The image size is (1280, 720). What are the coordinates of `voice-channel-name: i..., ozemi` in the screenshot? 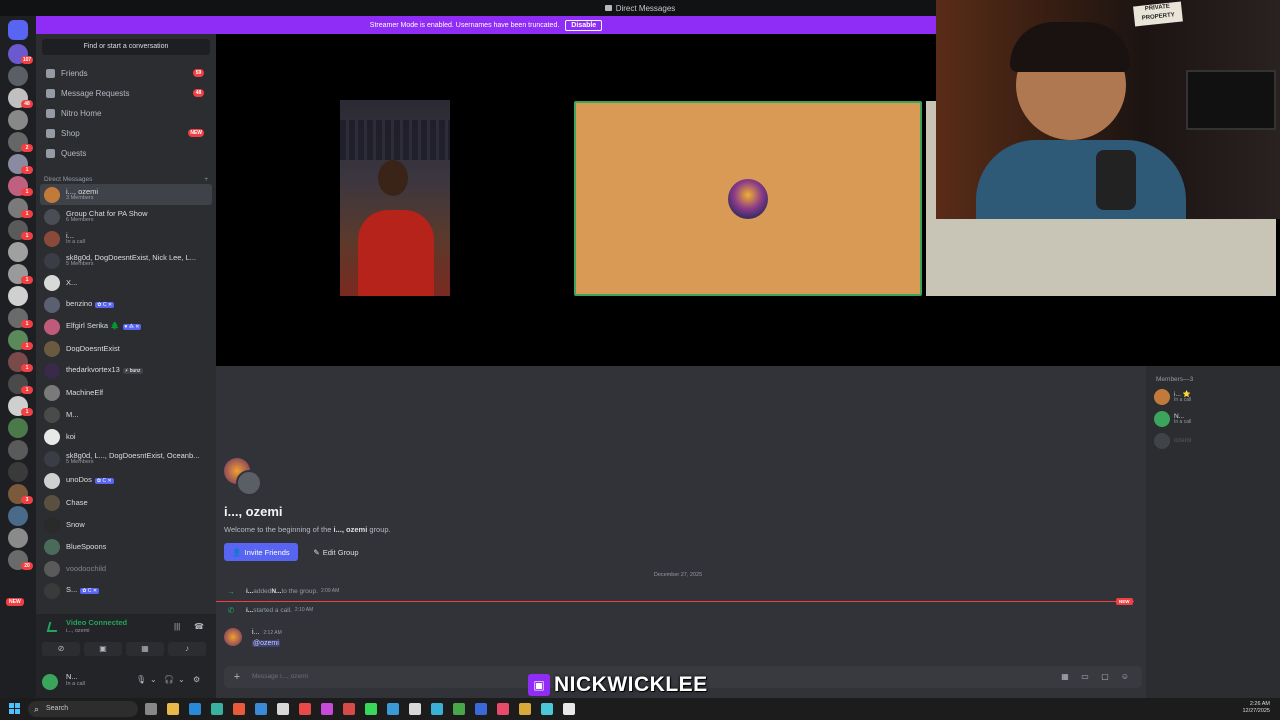 It's located at (78, 631).